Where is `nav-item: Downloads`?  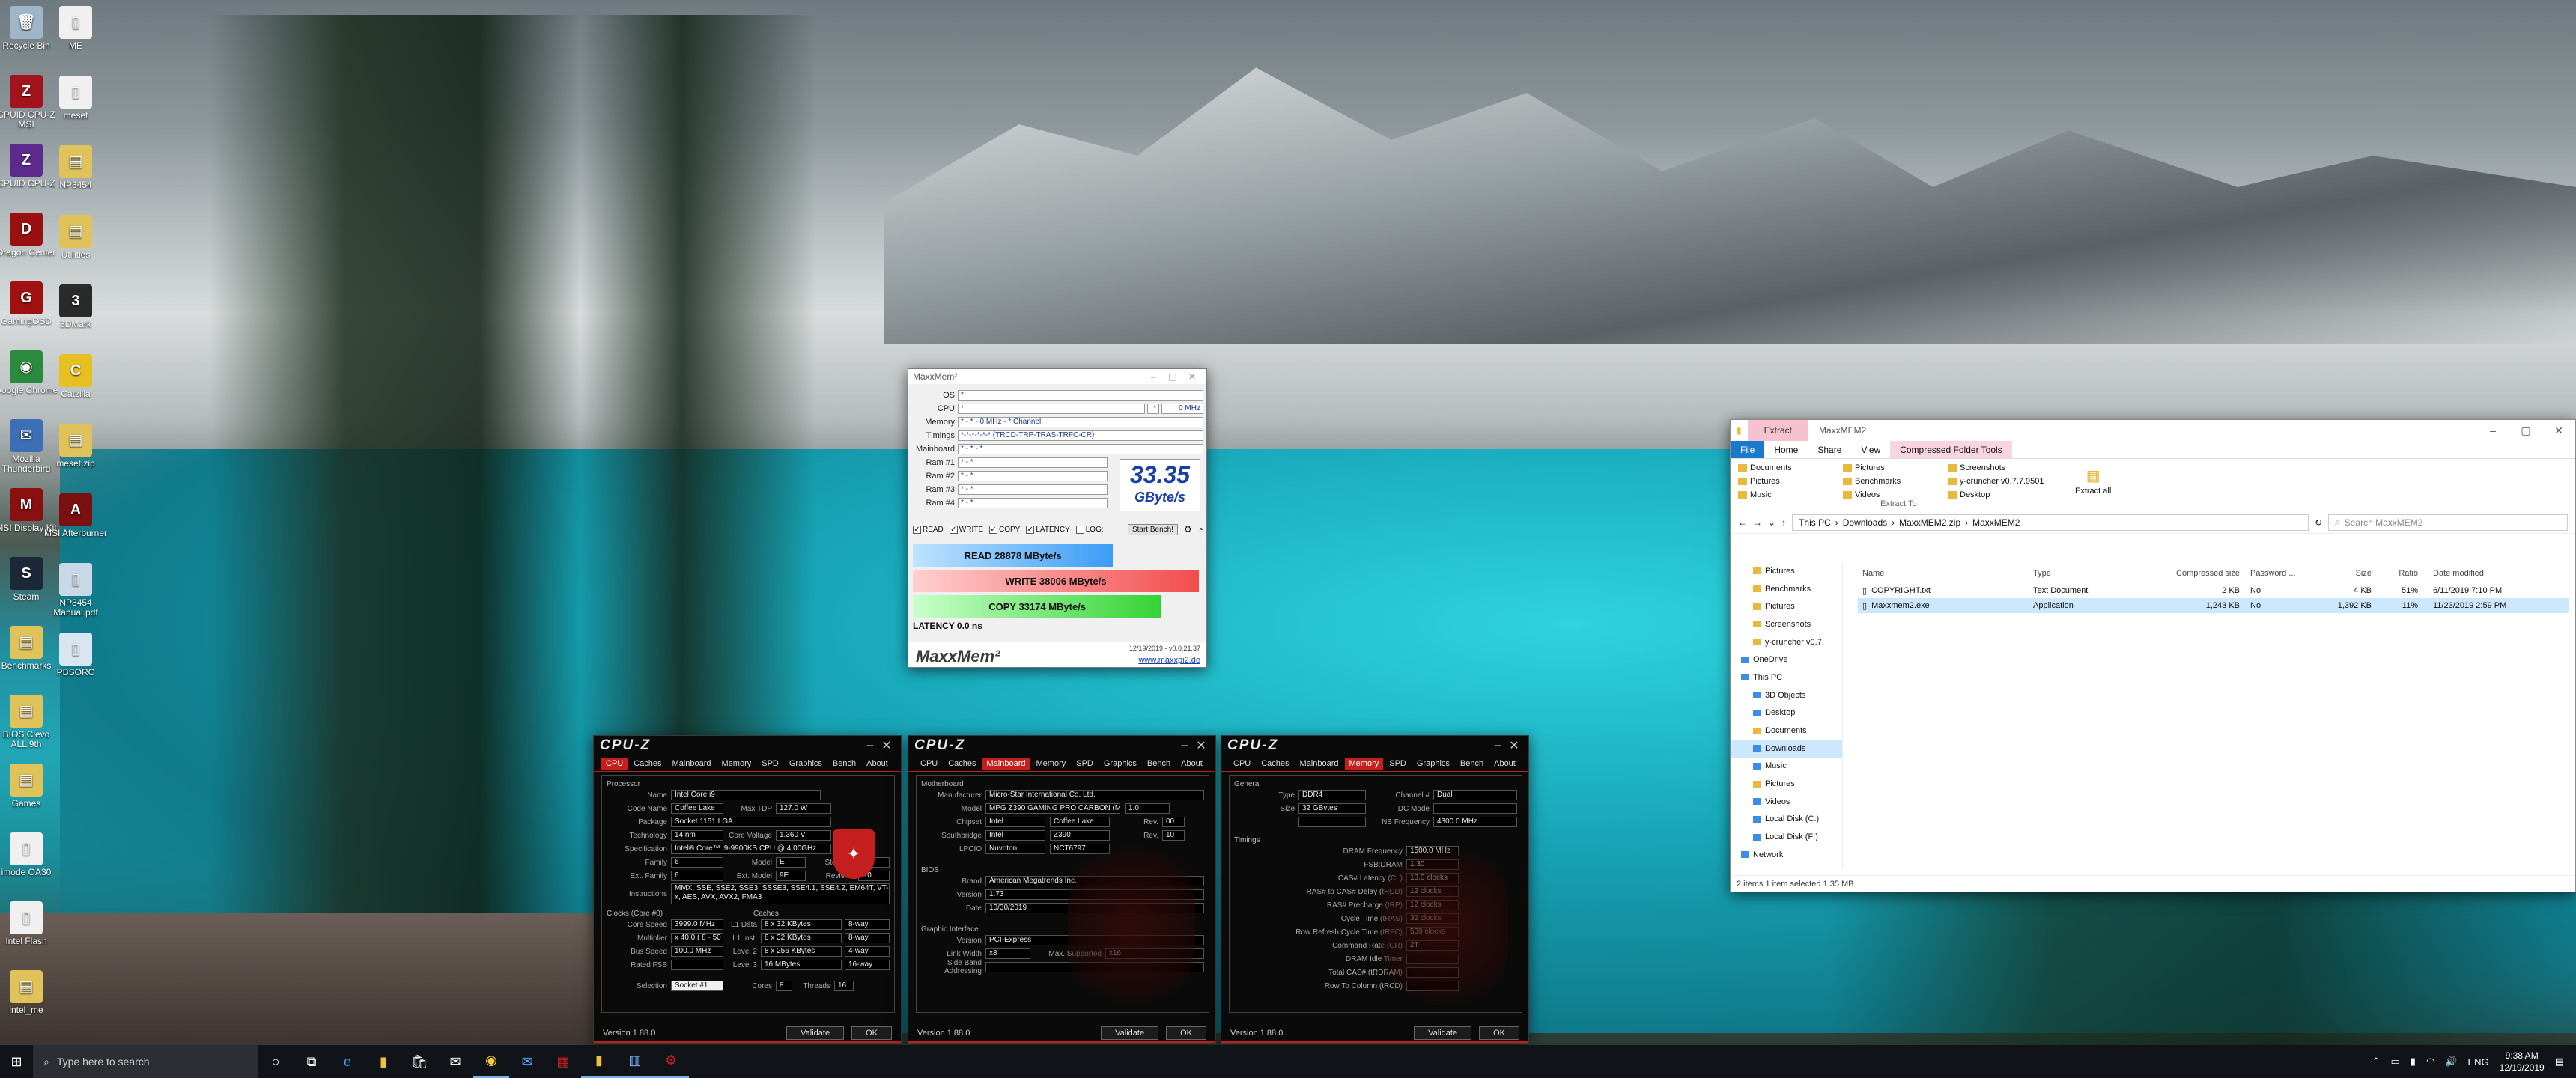 nav-item: Downloads is located at coordinates (1786, 748).